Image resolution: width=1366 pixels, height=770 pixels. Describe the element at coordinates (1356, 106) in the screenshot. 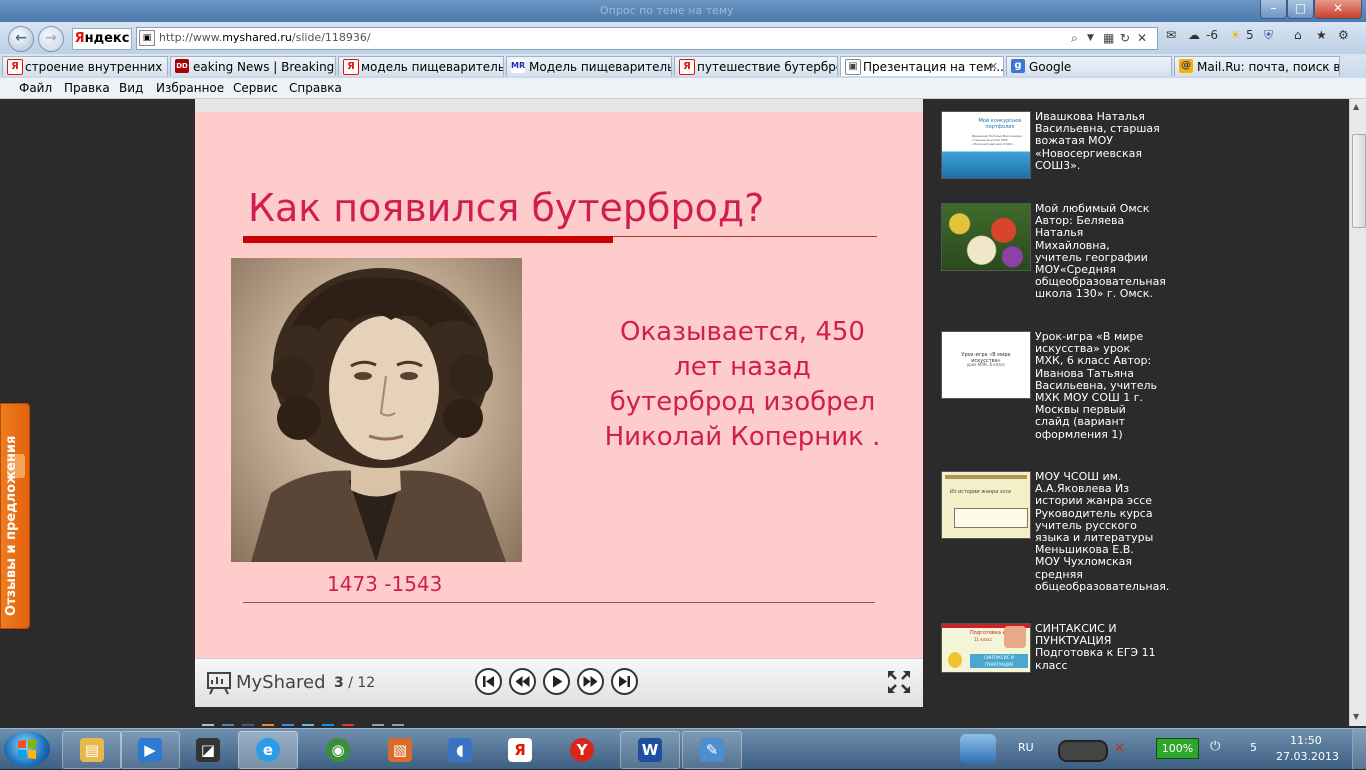

I see `scroll-up-icon: ▲` at that location.